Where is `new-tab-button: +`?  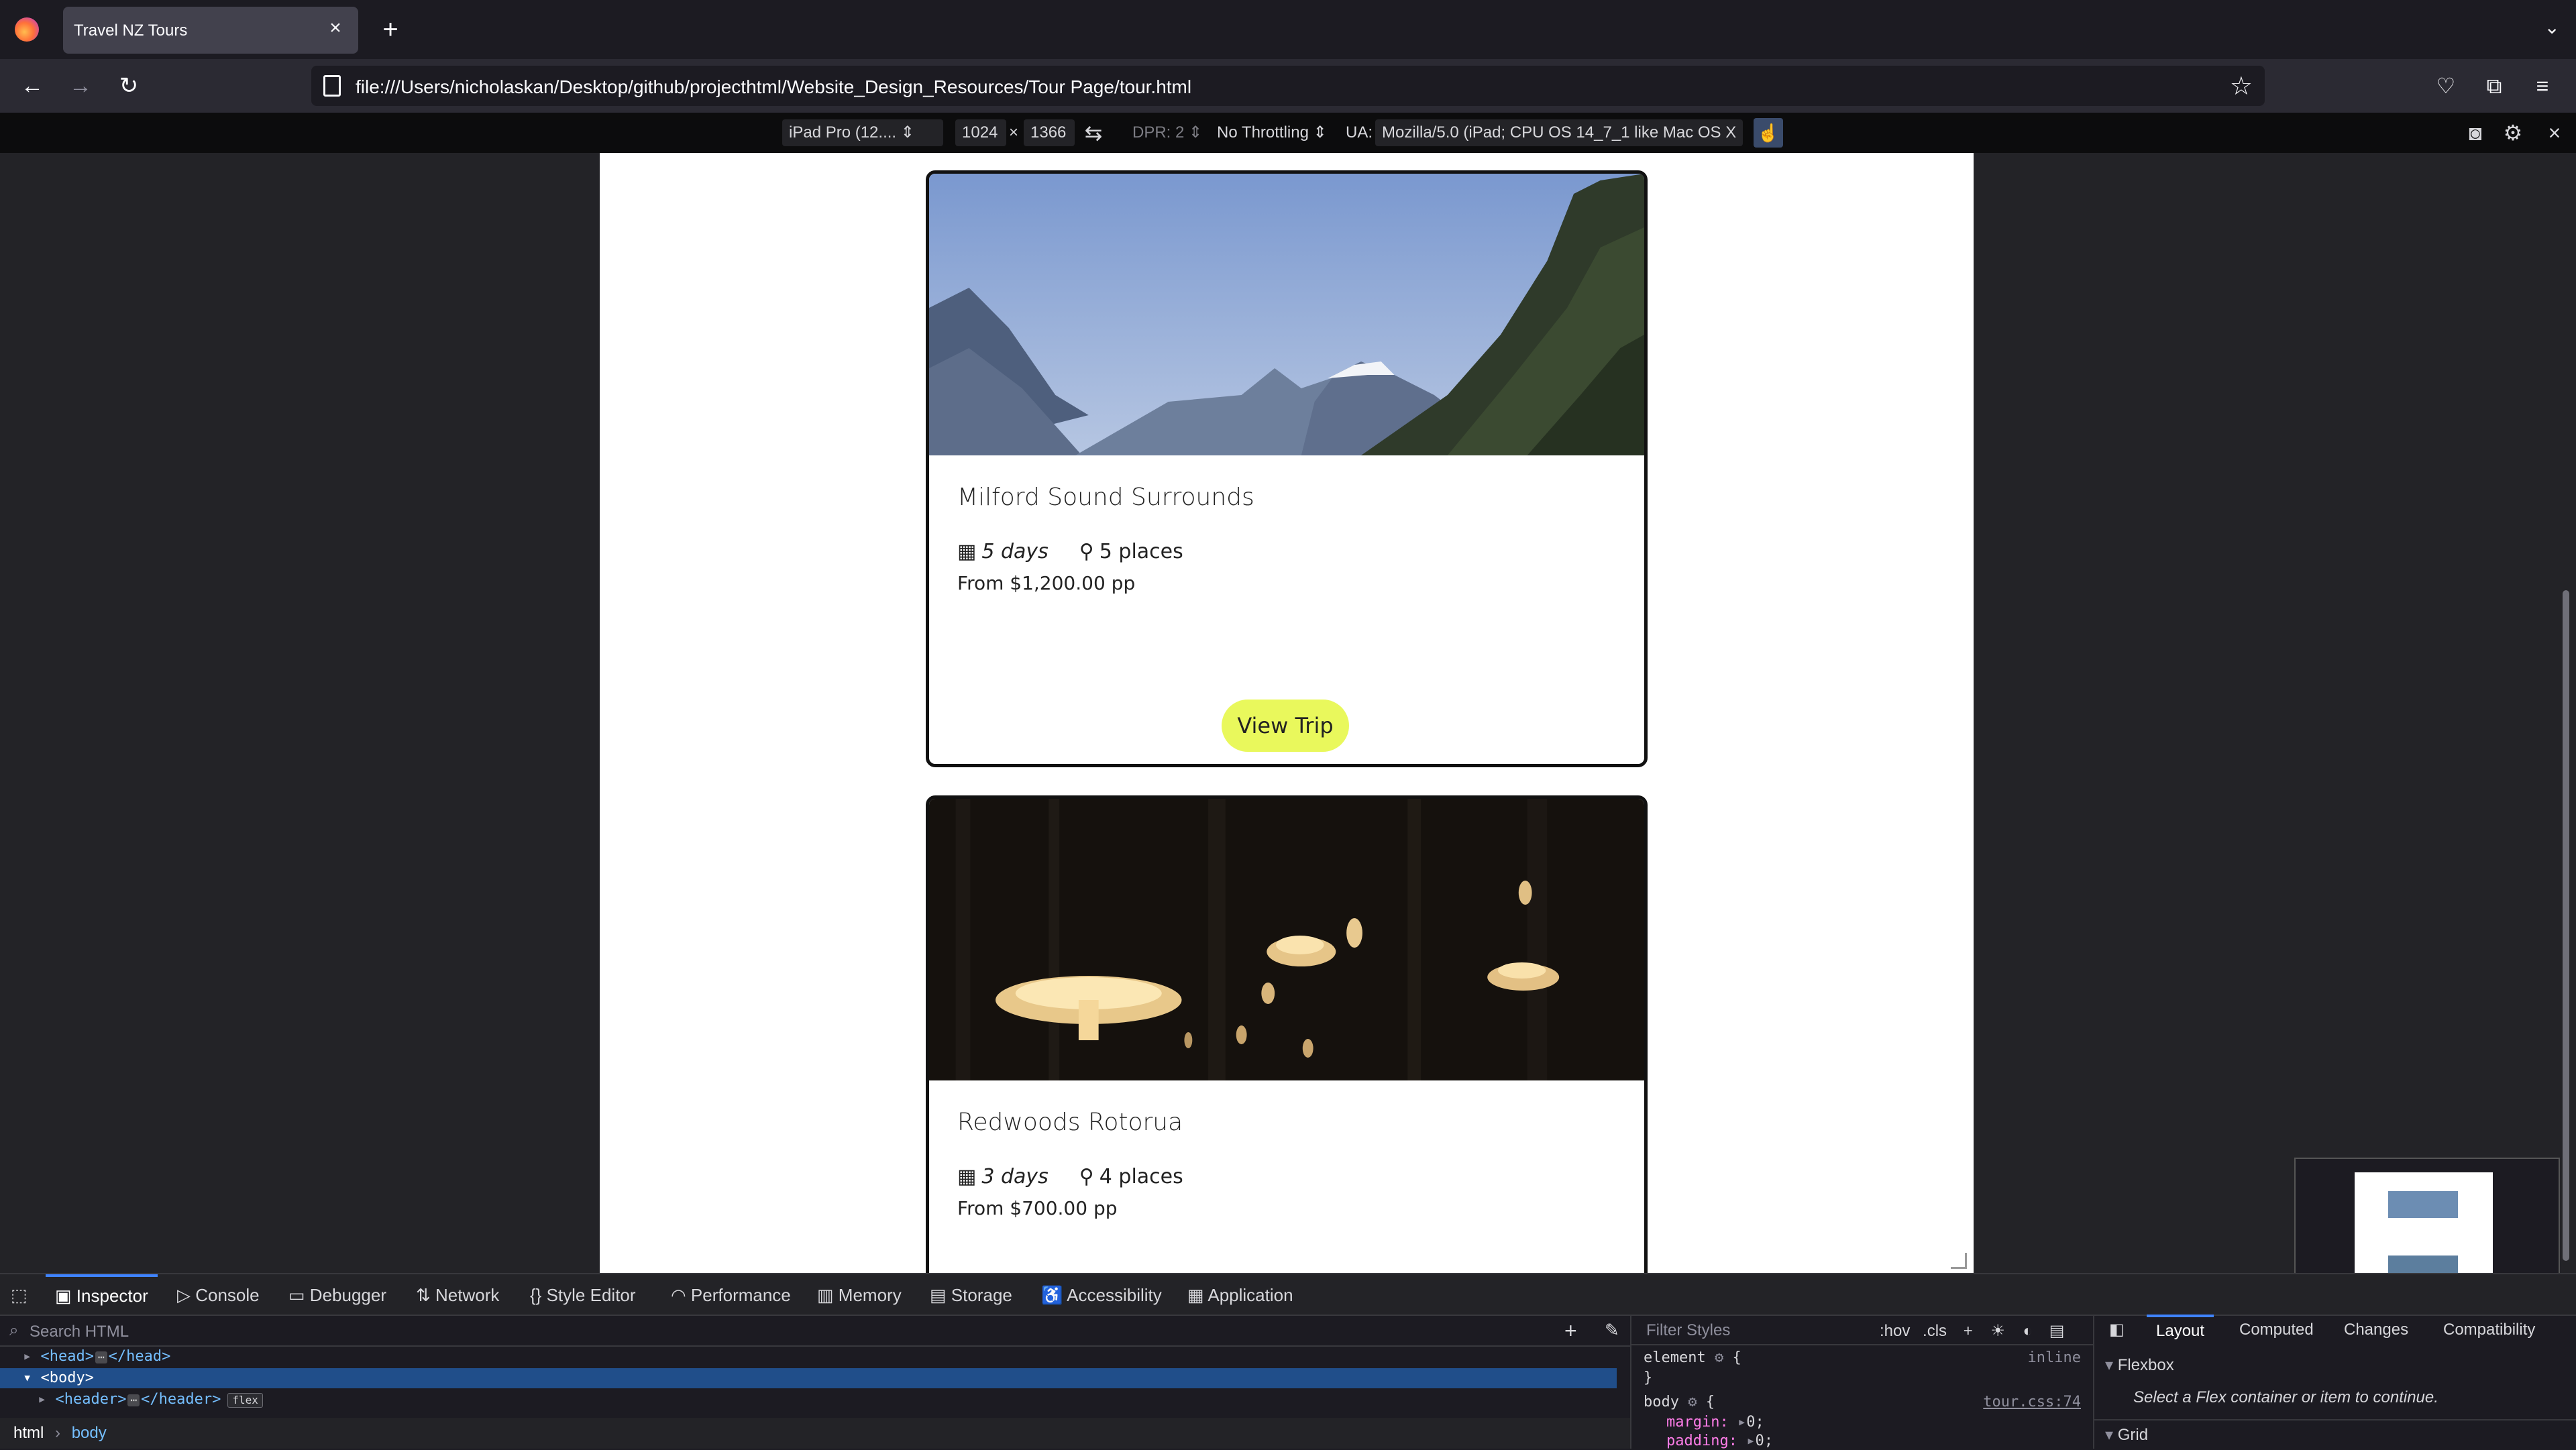 new-tab-button: + is located at coordinates (390, 29).